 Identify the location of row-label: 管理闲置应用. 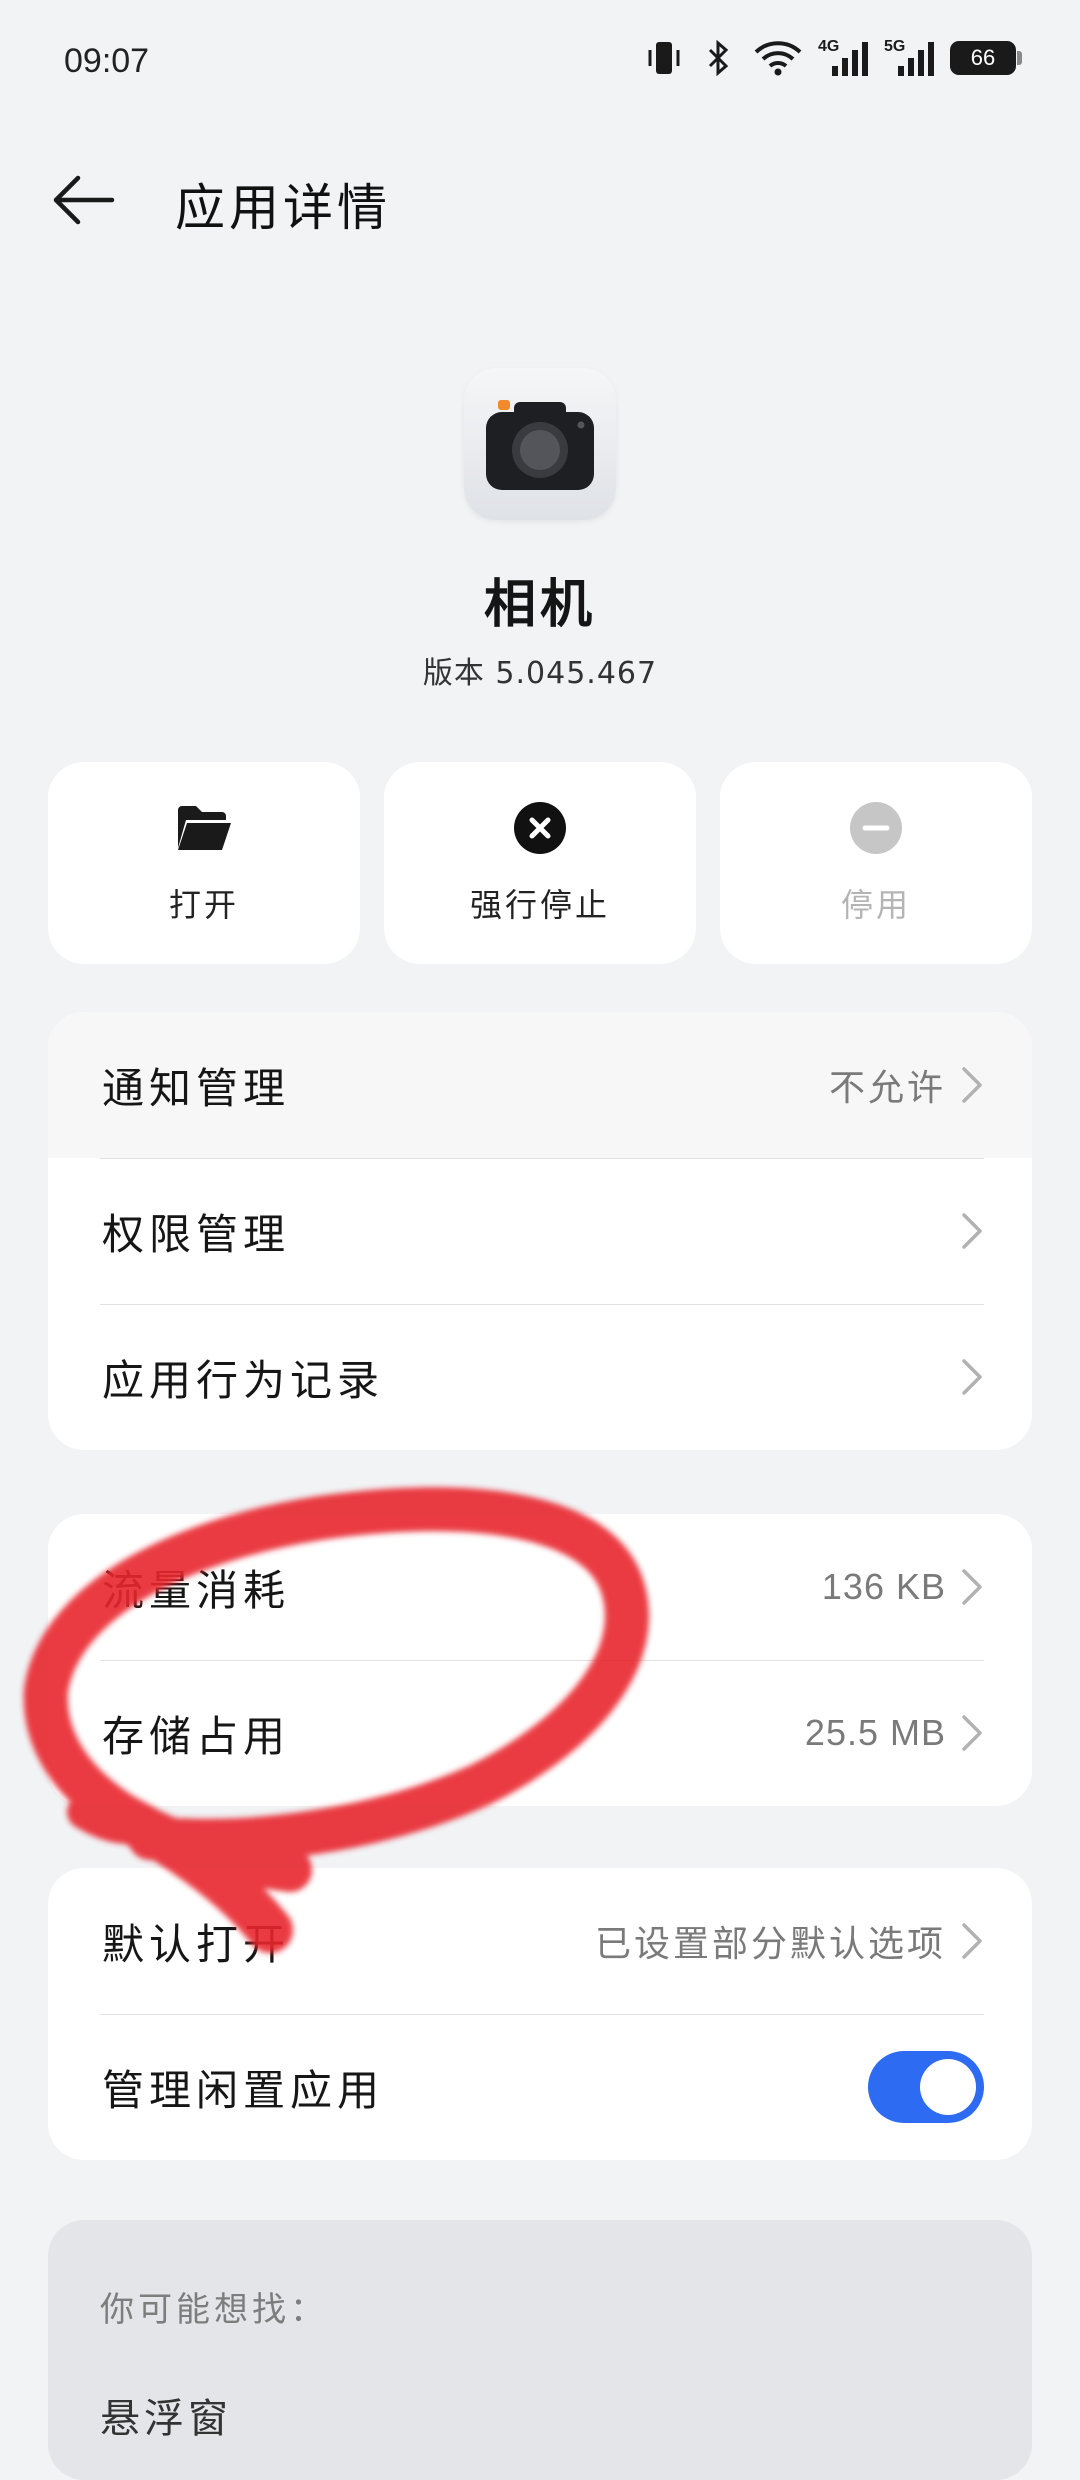
(243, 2090).